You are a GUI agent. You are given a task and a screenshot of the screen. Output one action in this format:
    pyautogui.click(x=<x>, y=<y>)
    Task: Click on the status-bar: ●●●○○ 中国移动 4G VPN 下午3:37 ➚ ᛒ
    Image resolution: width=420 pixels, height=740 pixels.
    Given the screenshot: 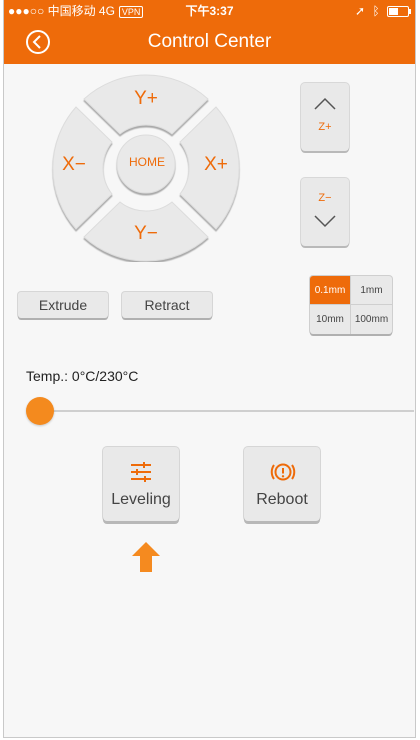 What is the action you would take?
    pyautogui.click(x=209, y=11)
    